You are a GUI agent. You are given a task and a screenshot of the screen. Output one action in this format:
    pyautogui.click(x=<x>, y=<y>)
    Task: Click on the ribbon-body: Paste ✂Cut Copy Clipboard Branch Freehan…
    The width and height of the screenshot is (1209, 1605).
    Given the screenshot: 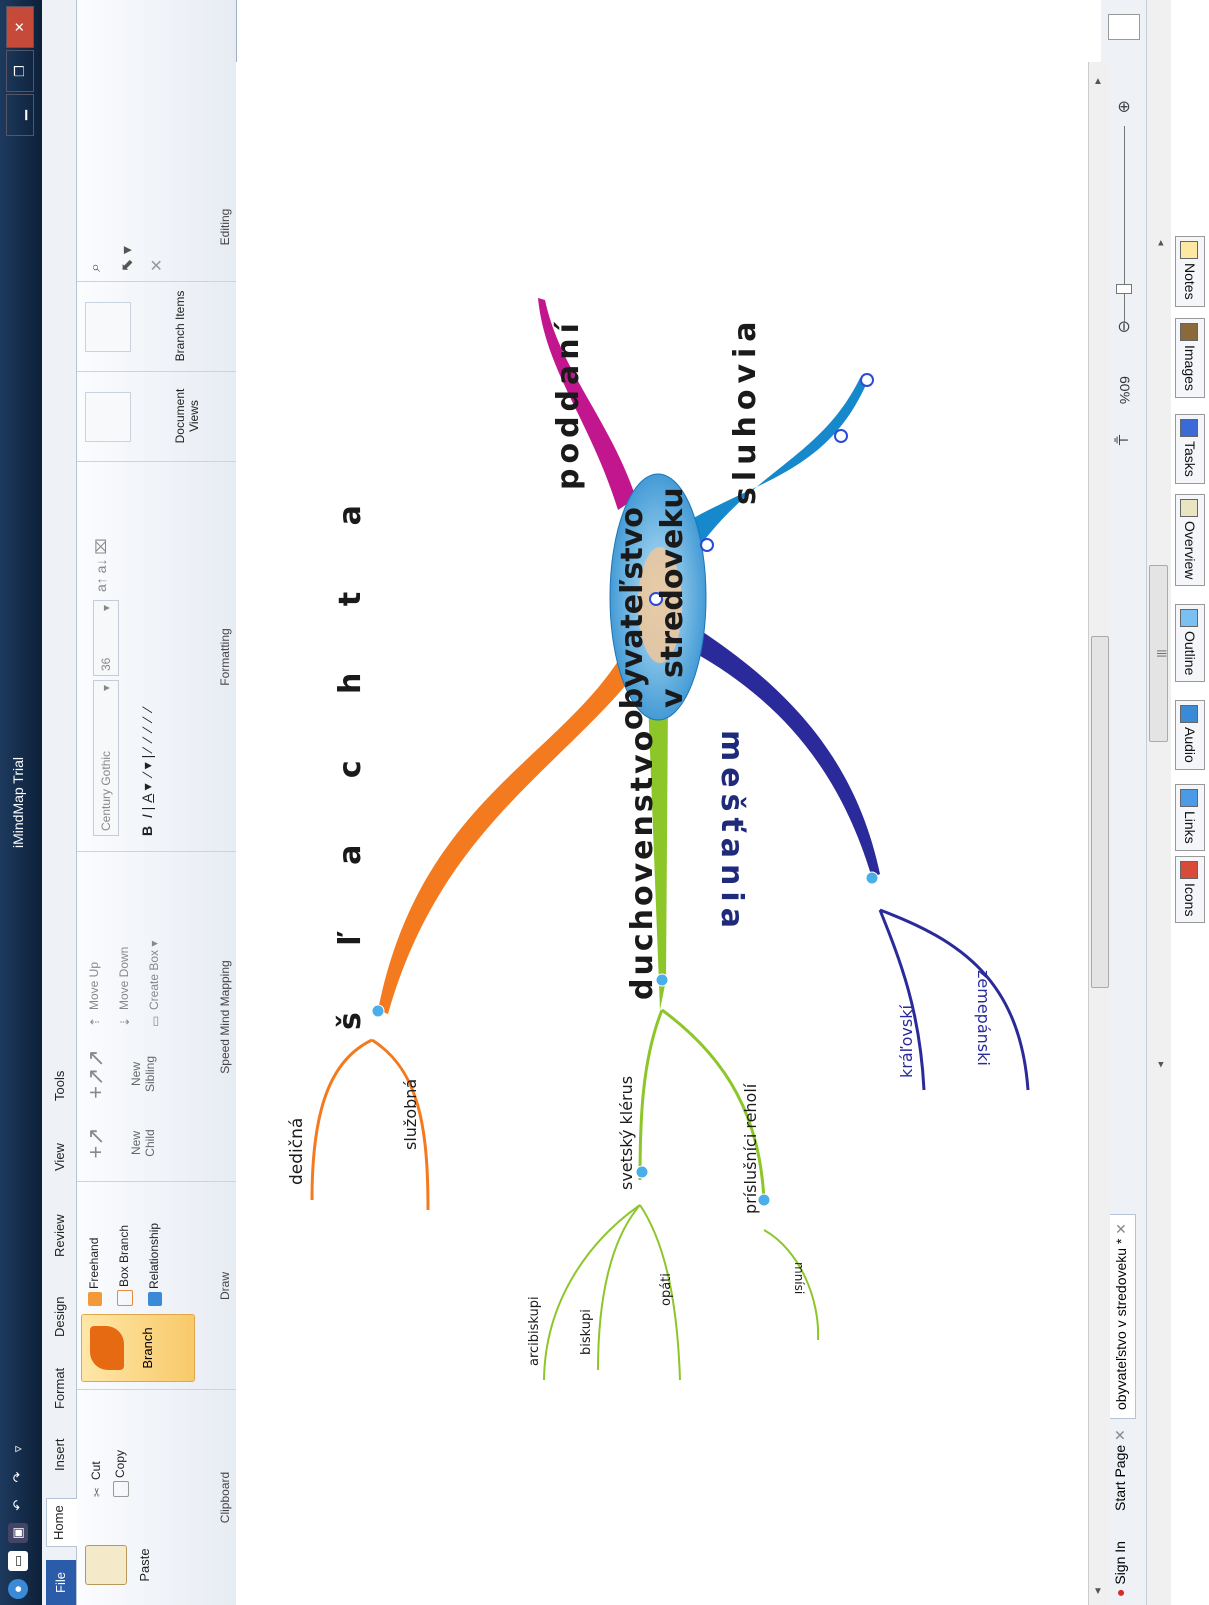 What is the action you would take?
    pyautogui.click(x=157, y=802)
    